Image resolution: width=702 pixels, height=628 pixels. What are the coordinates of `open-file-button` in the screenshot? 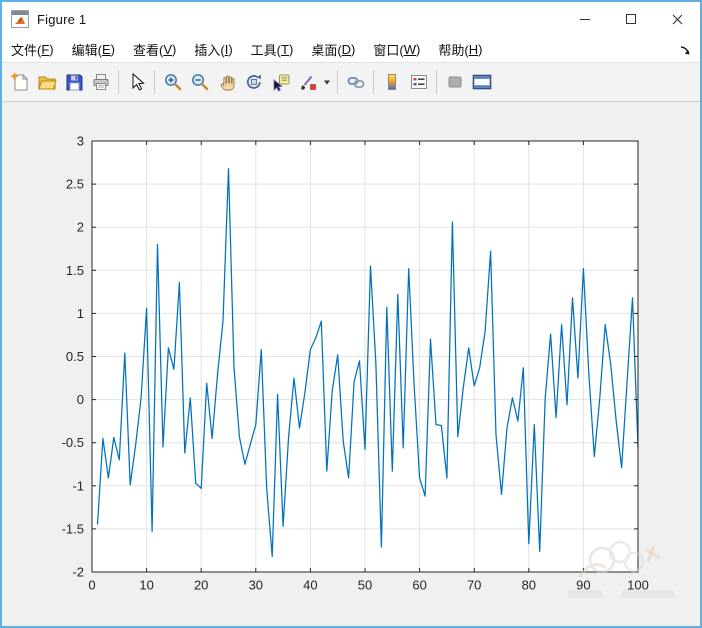 It's located at (46, 82).